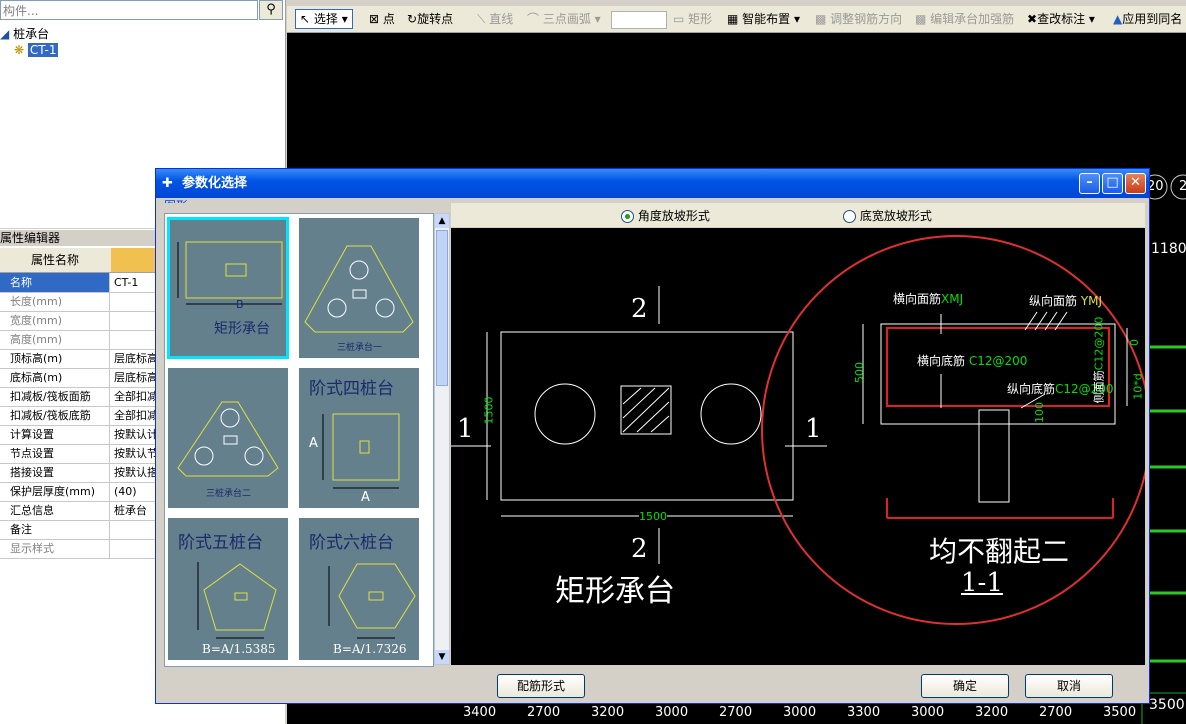  Describe the element at coordinates (412, 19) in the screenshot. I see `rotate-icon: ↻` at that location.